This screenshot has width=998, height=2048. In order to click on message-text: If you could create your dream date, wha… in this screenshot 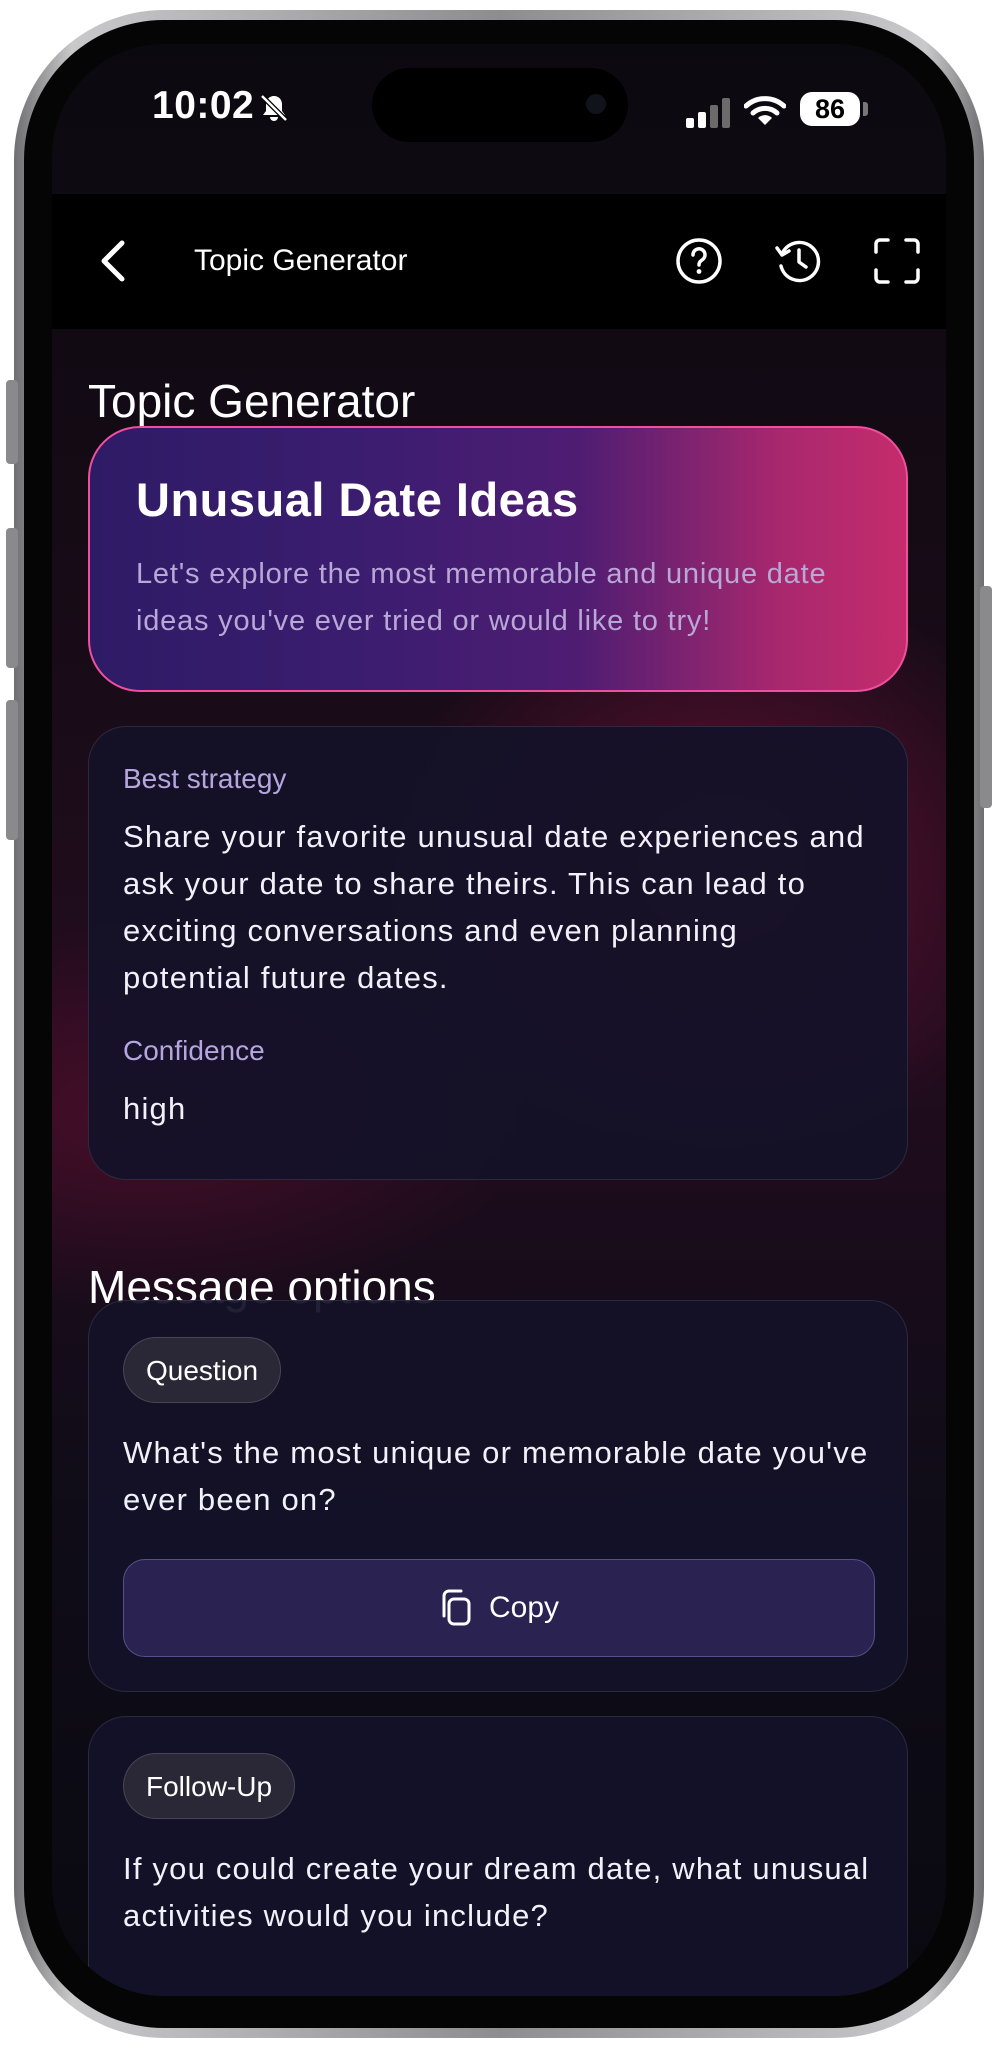, I will do `click(496, 1892)`.